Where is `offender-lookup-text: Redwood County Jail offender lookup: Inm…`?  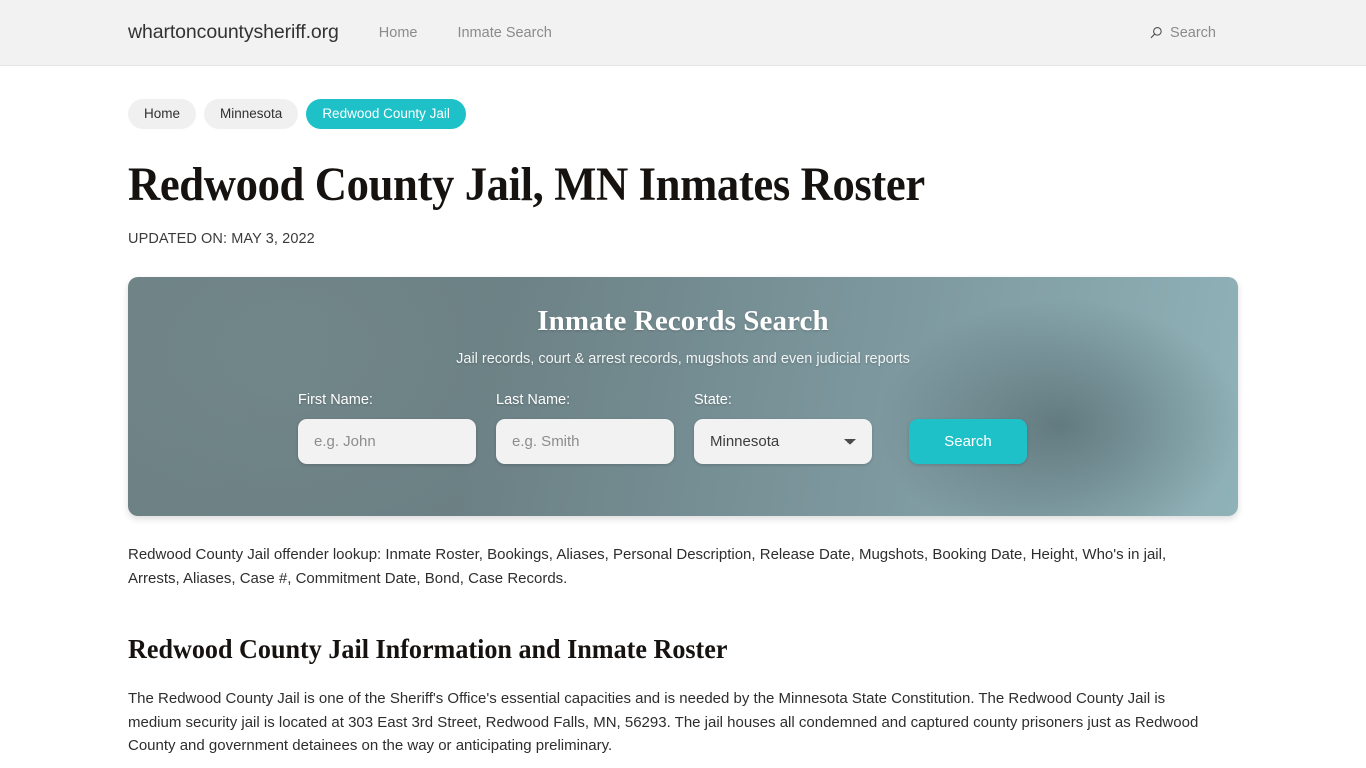
offender-lookup-text: Redwood County Jail offender lookup: Inm… is located at coordinates (647, 566).